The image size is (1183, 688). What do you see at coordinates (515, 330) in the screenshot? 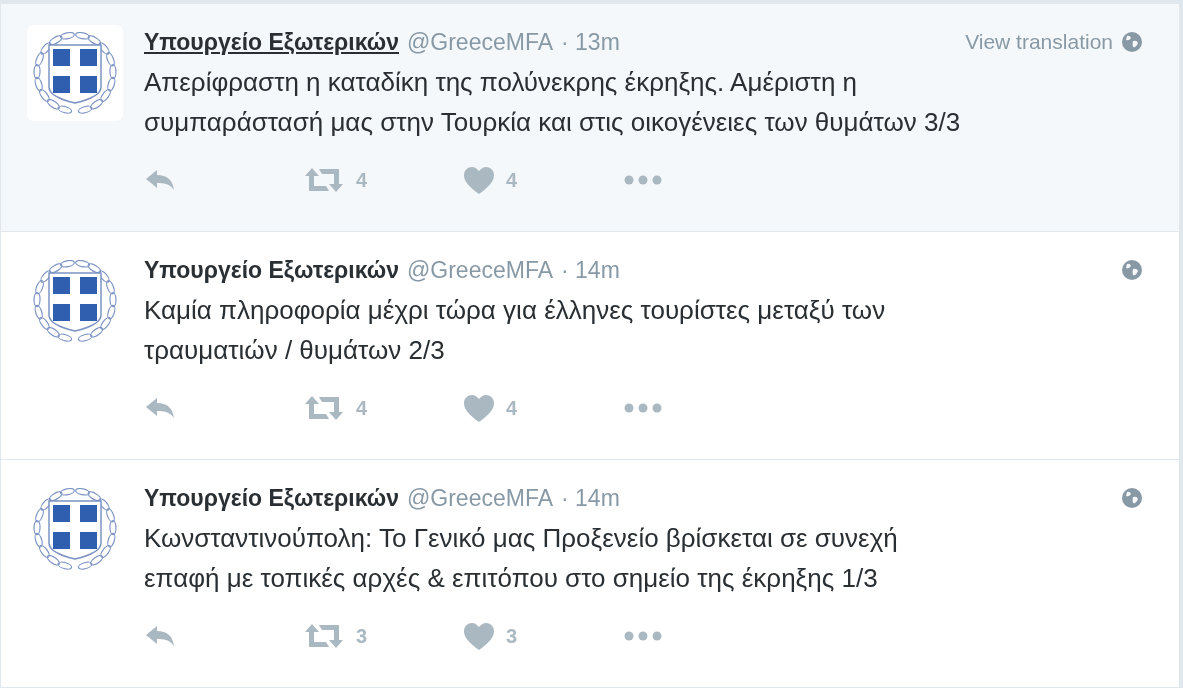
I see `tweet-text: Καμία πληροφορία μέχρι τώρα για έλληνες τουρίστες μεταξύ των τραυματιών / θυμάτων 2/3` at bounding box center [515, 330].